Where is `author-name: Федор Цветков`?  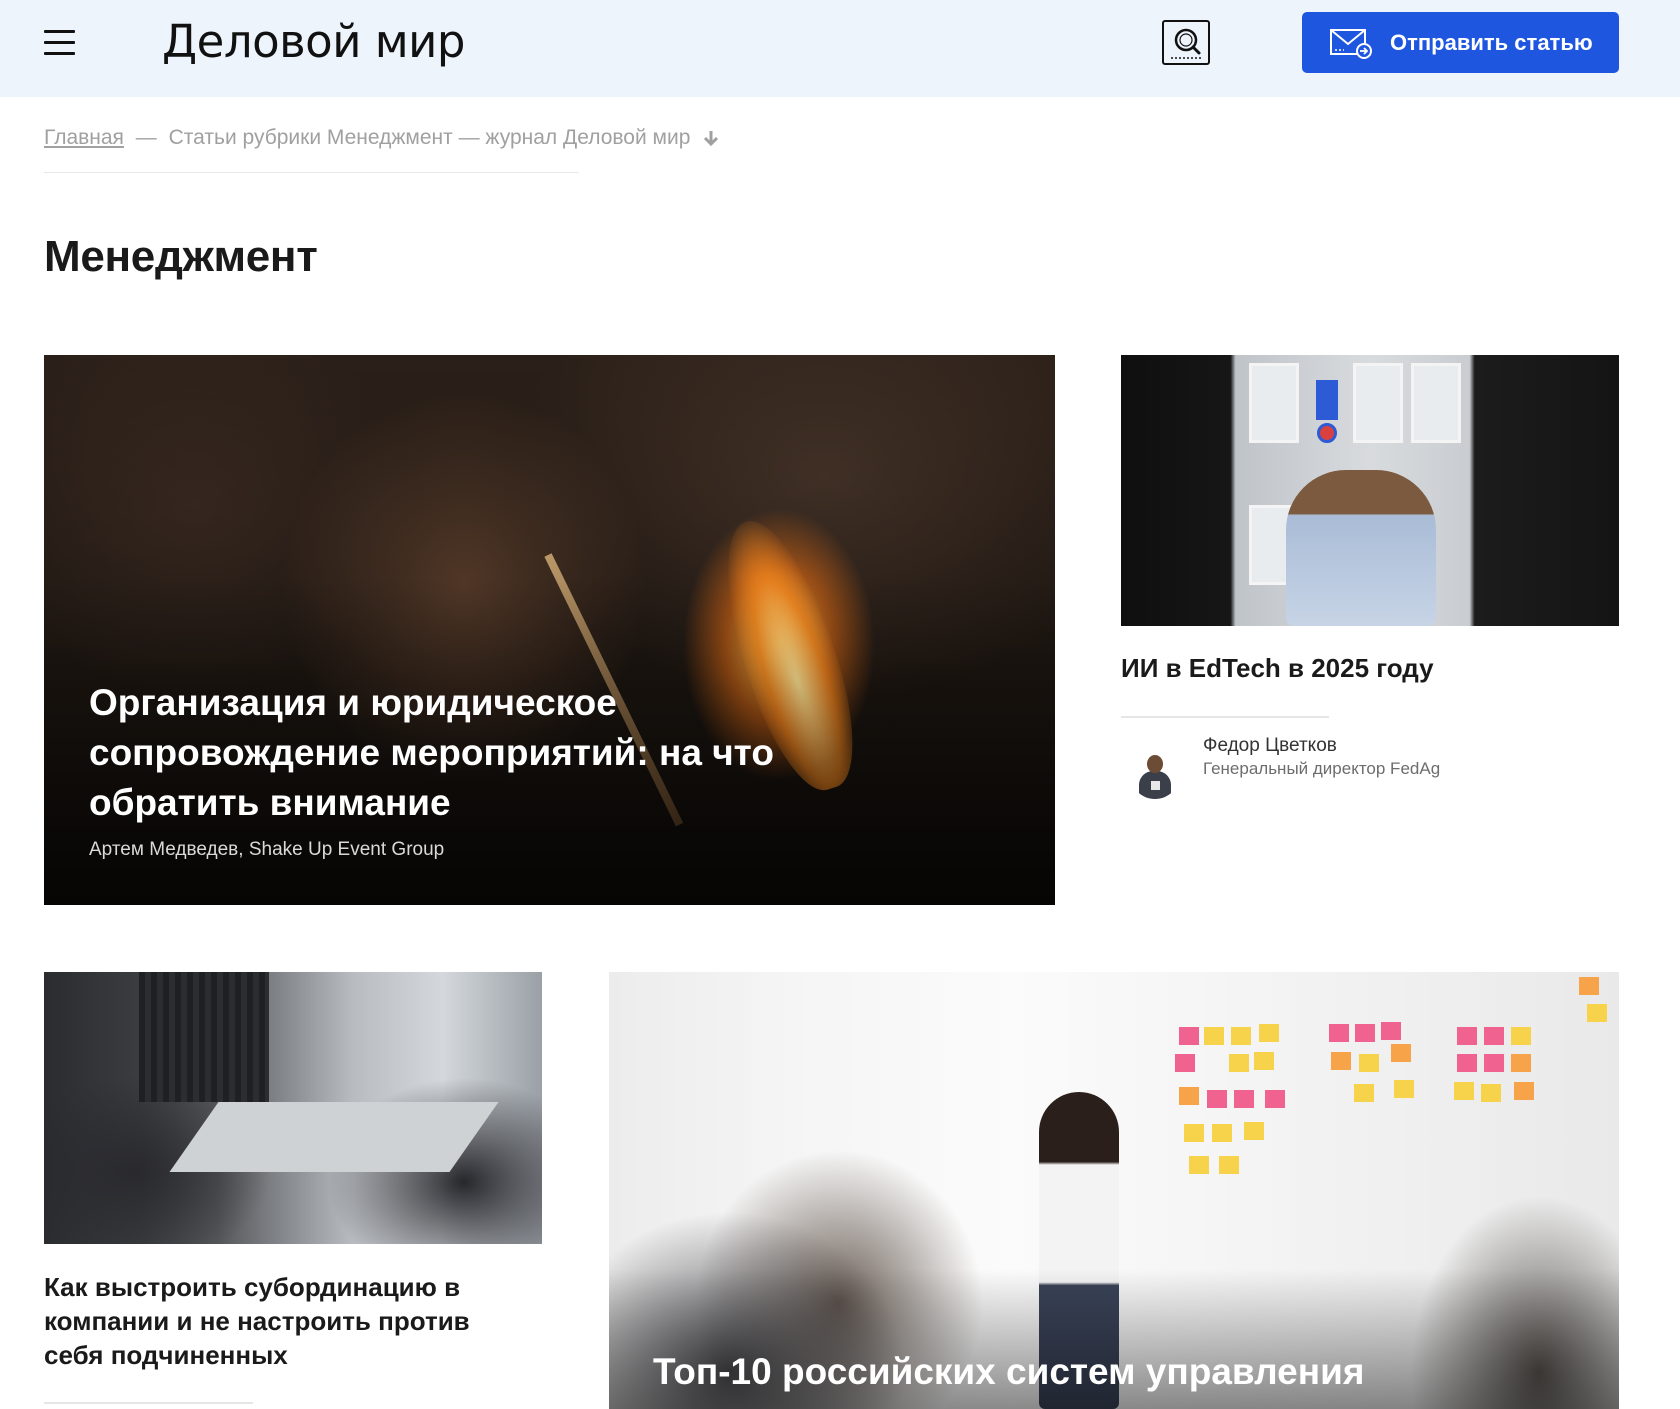
author-name: Федор Цветков is located at coordinates (1270, 746).